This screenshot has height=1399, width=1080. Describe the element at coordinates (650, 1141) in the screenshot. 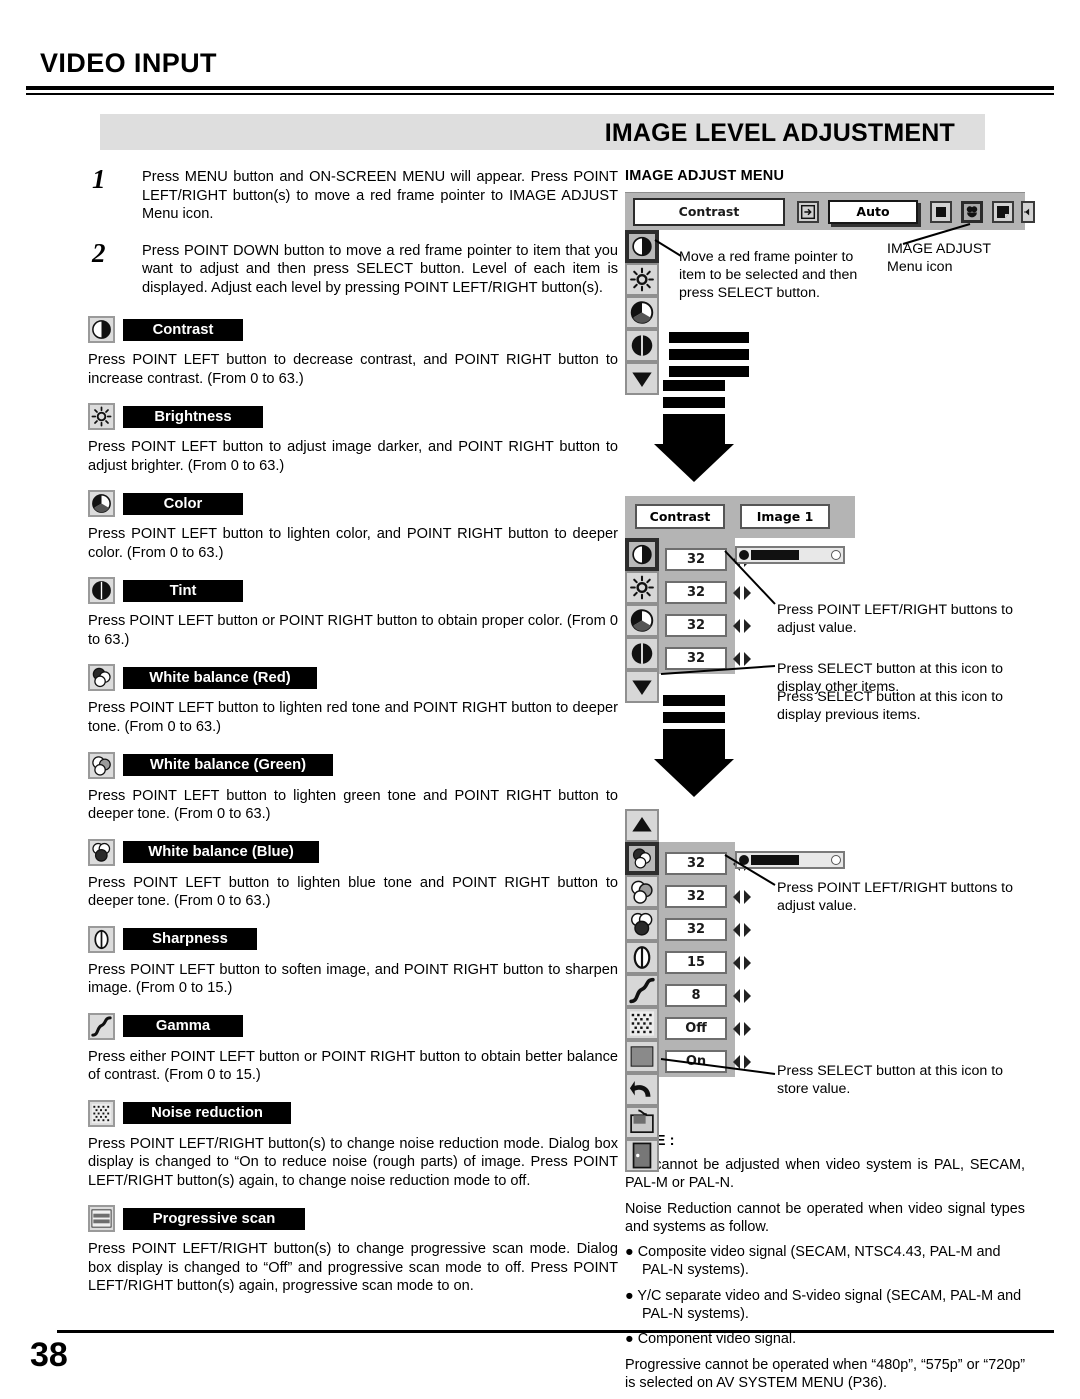

I see `note-title: NOTE :` at that location.